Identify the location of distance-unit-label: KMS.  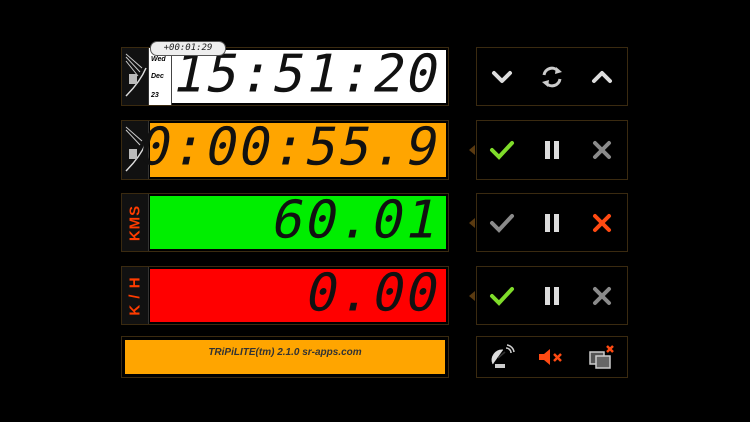
(135, 222).